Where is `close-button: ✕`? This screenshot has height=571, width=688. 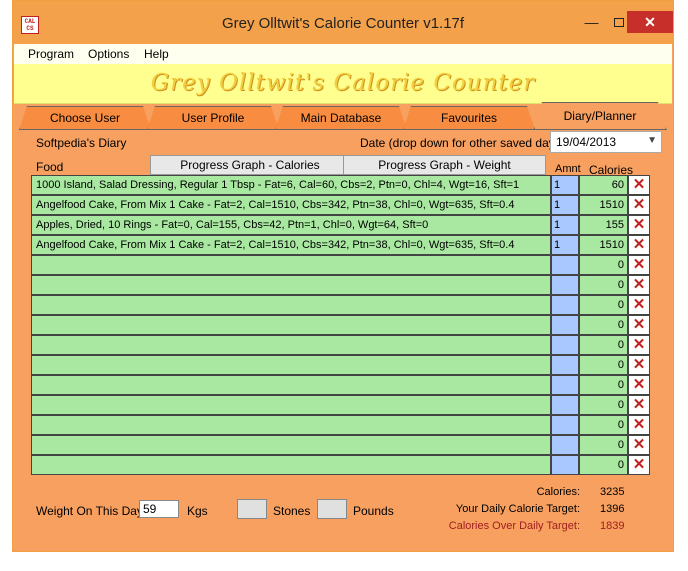
close-button: ✕ is located at coordinates (650, 22).